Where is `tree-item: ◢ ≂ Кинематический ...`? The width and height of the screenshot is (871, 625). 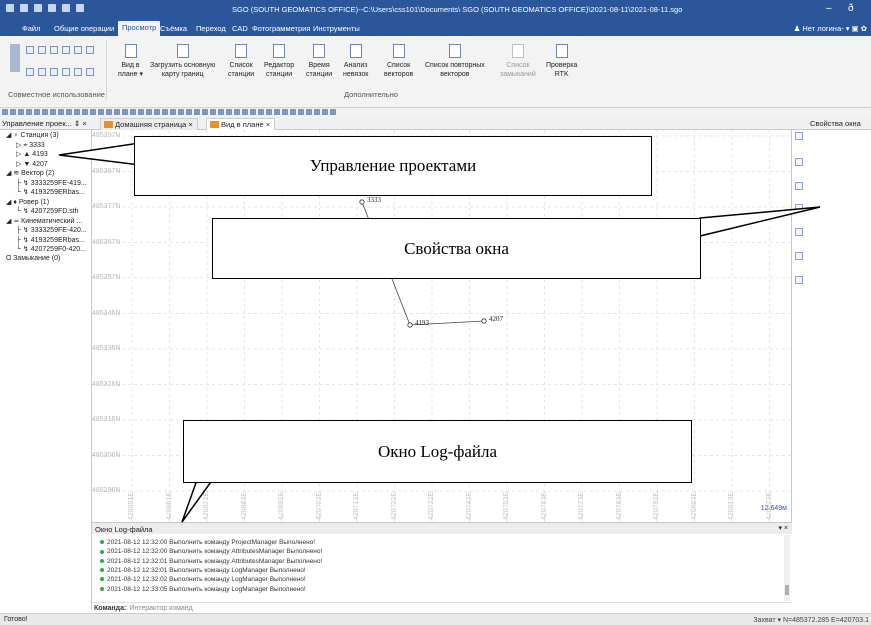 tree-item: ◢ ≂ Кинематический ... is located at coordinates (44, 221).